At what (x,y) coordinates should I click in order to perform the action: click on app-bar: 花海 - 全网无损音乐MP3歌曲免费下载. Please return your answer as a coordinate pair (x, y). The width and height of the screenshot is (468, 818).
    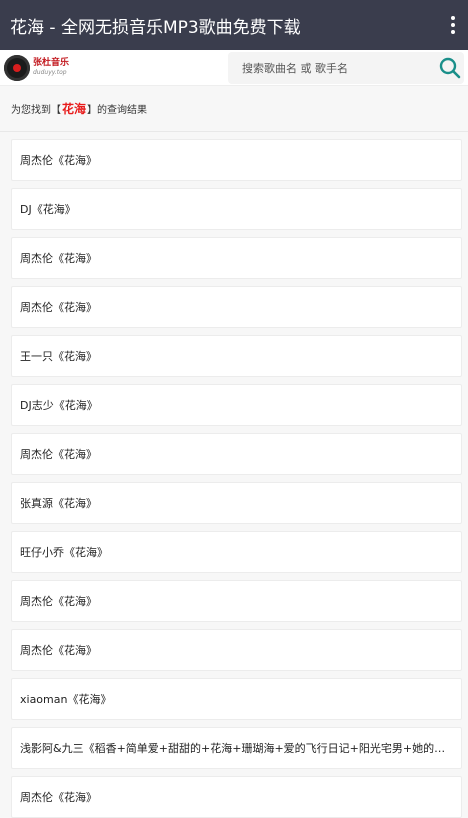
    Looking at the image, I should click on (234, 25).